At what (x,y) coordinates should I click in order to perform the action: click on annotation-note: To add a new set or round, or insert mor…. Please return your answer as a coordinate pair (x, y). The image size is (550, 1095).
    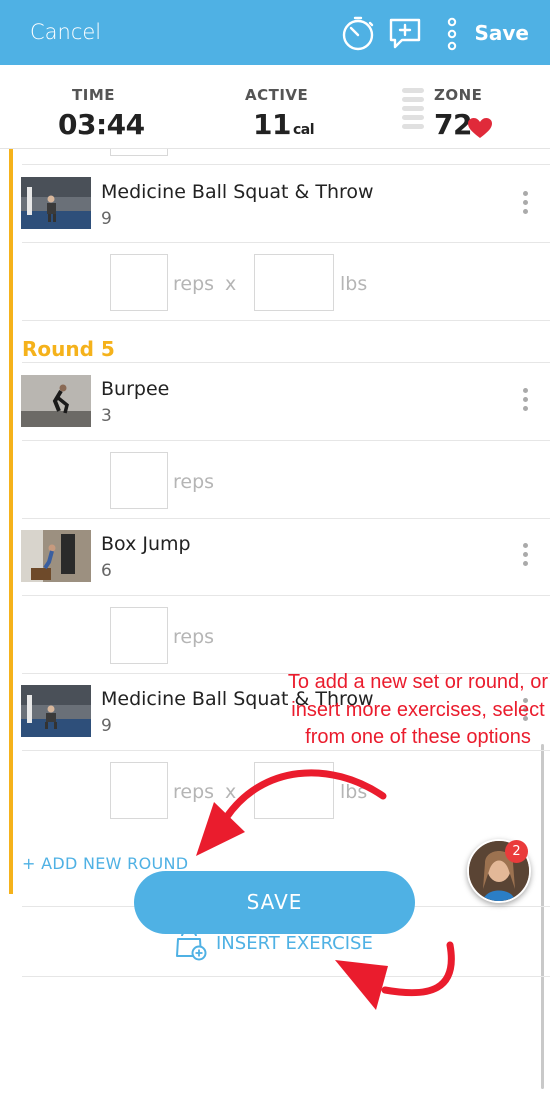
    Looking at the image, I should click on (418, 709).